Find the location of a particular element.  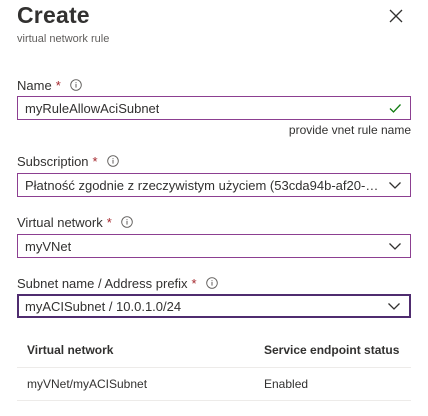

grid-header-virtual-network: Virtual network is located at coordinates (70, 350).